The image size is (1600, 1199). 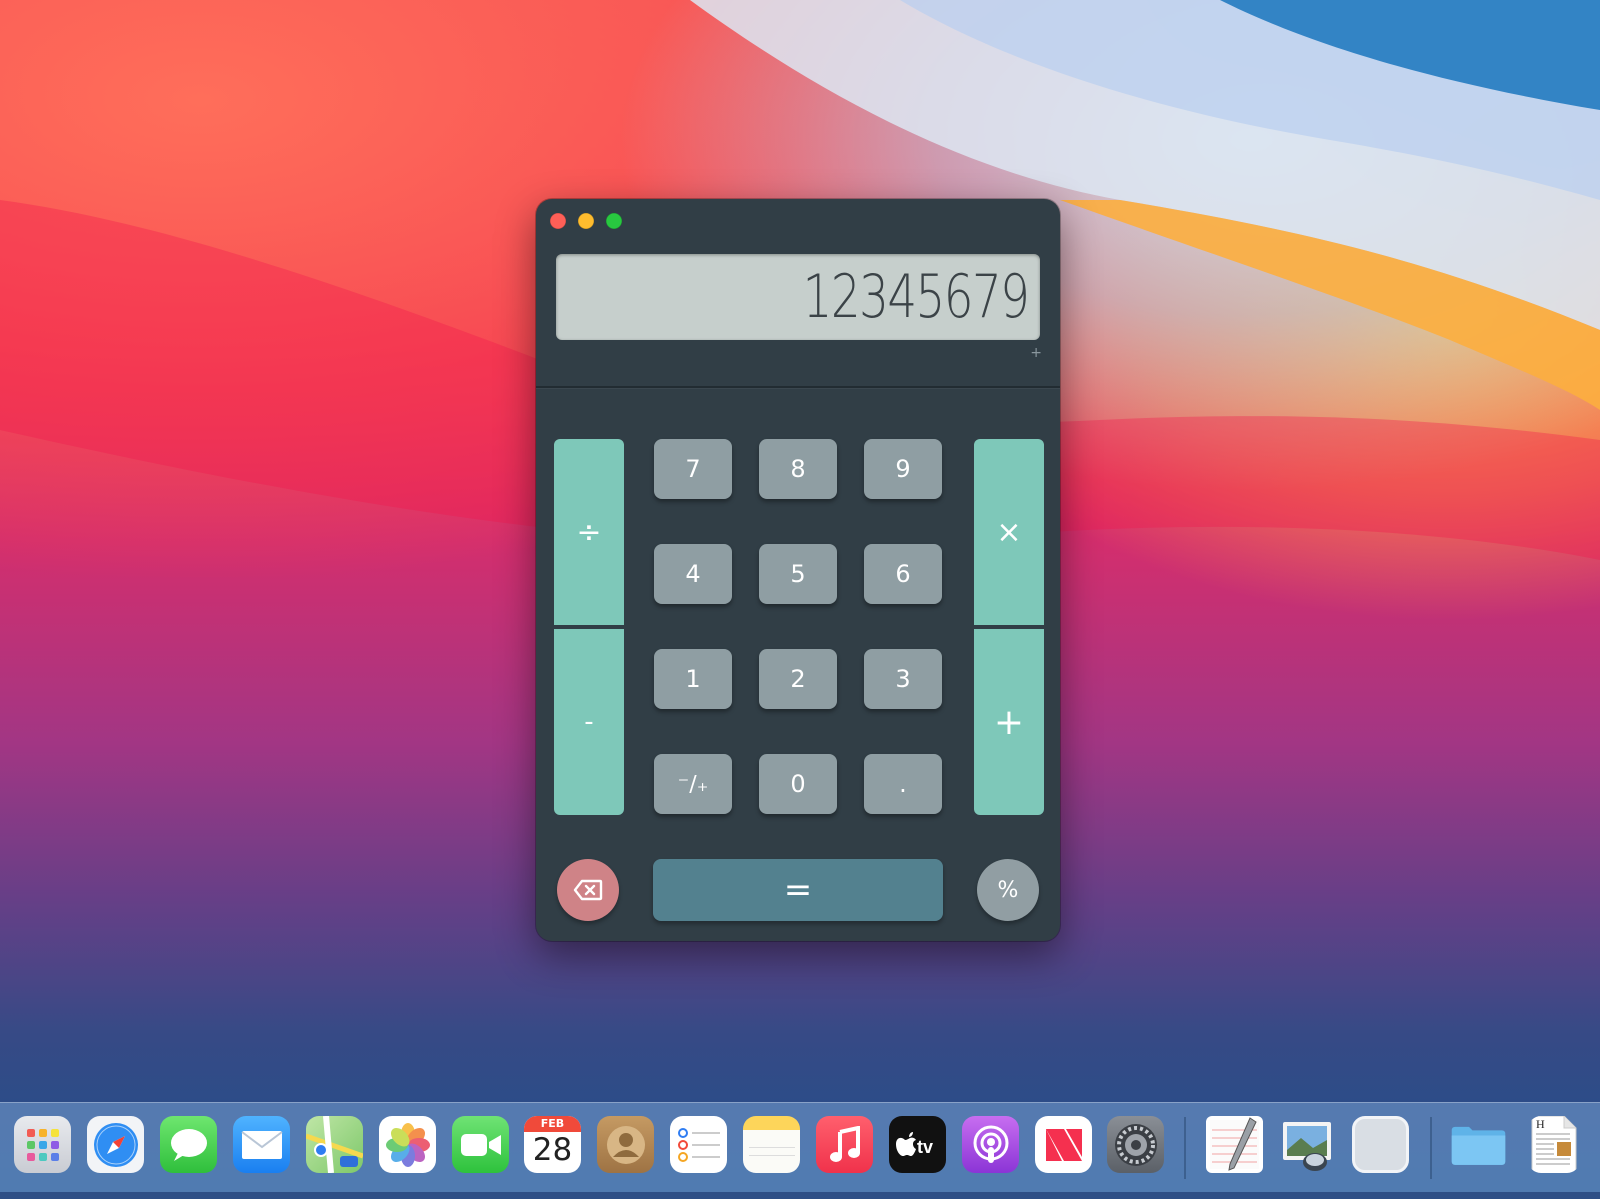 I want to click on svg-text: H, so click(x=1540, y=1124).